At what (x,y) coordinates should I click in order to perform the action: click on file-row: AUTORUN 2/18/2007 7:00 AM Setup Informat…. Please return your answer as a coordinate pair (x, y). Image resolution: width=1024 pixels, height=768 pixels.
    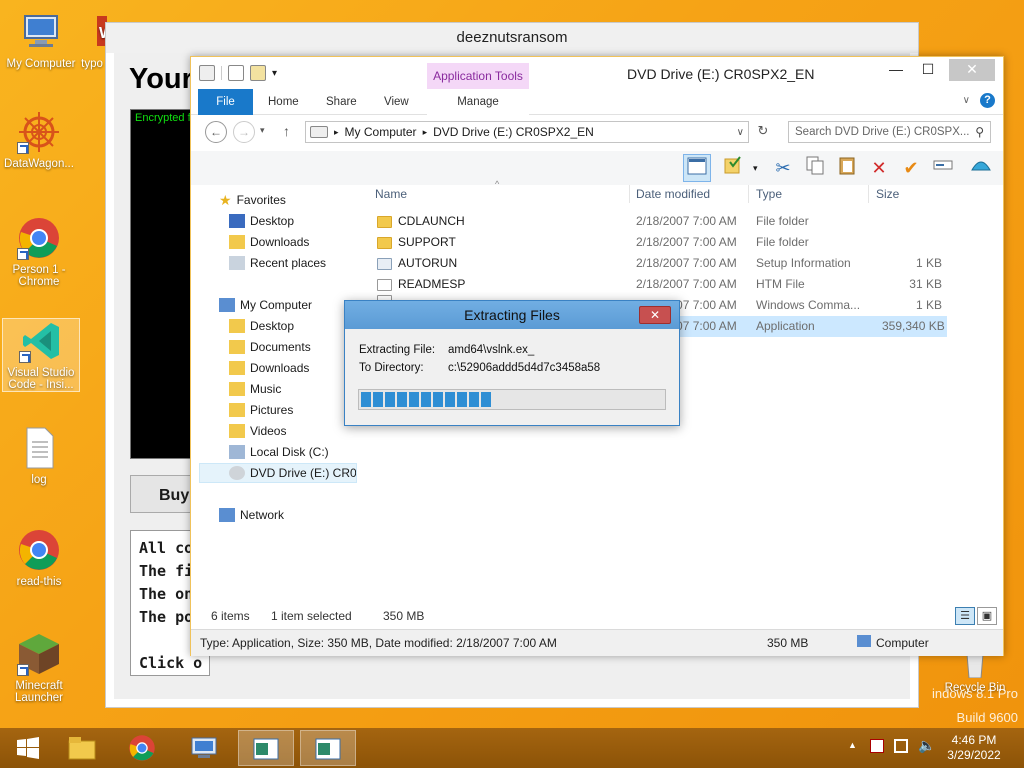
    Looking at the image, I should click on (657, 263).